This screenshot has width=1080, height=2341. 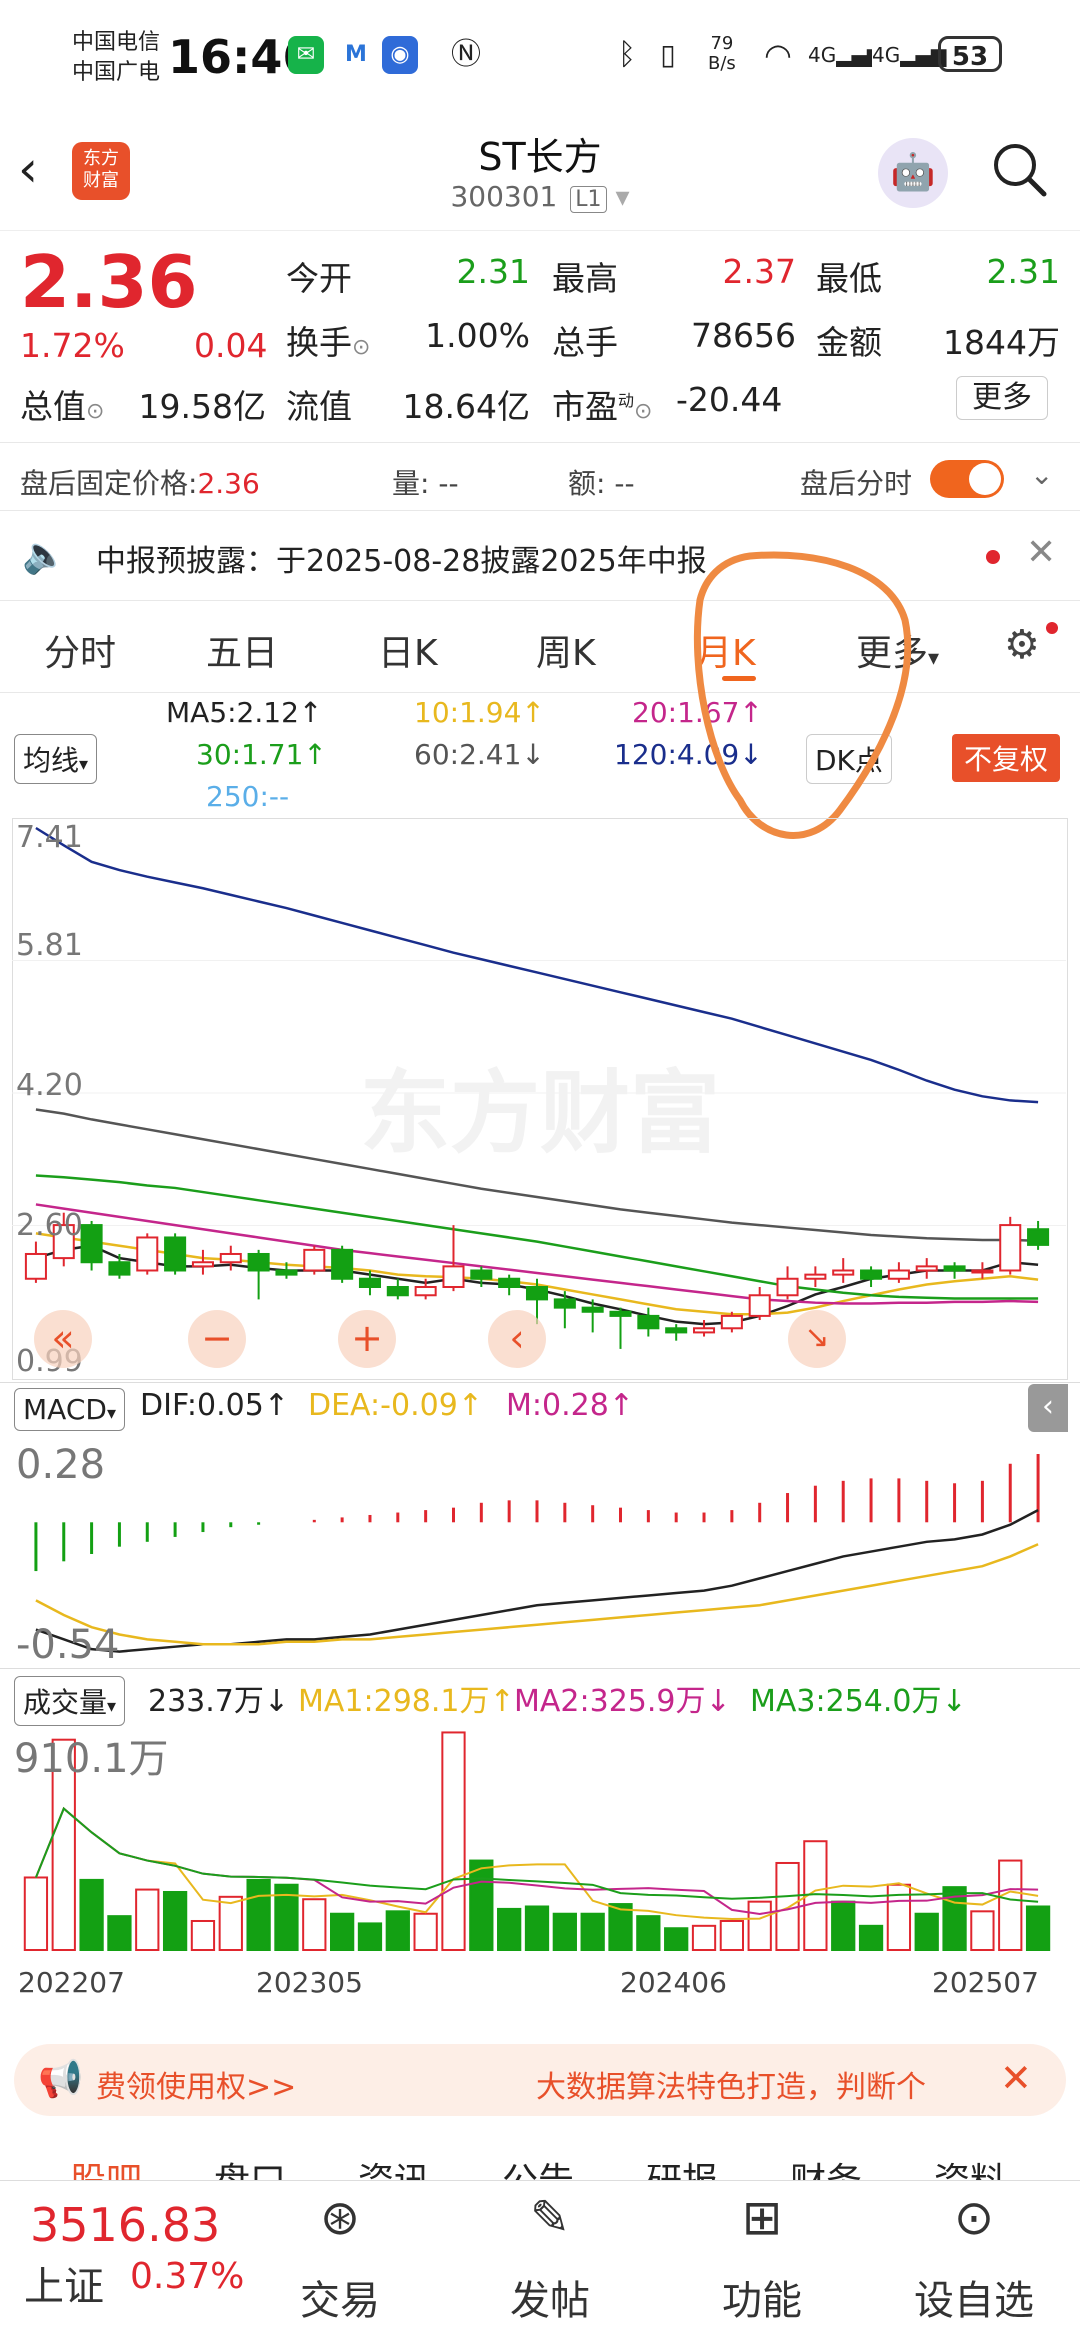 What do you see at coordinates (202, 406) in the screenshot?
I see `mktcap-value: 19.58亿` at bounding box center [202, 406].